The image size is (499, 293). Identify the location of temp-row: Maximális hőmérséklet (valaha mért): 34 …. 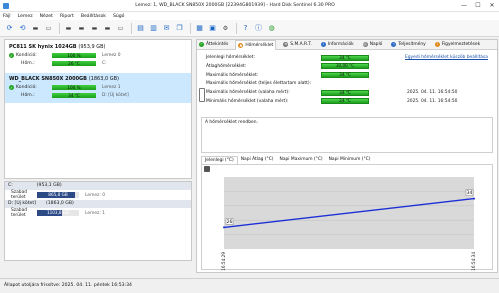
(349, 92).